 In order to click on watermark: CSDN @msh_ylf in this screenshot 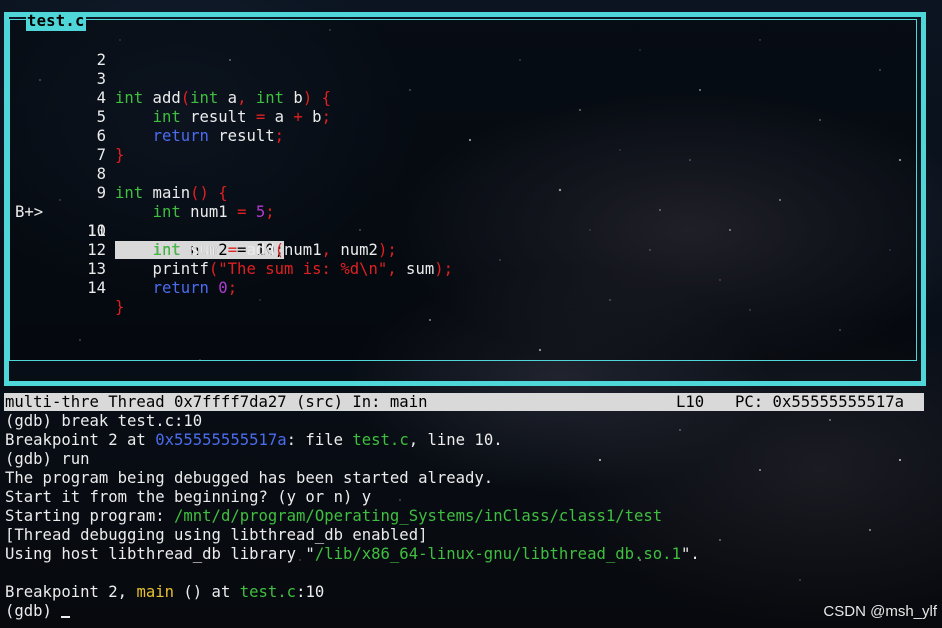, I will do `click(880, 611)`.